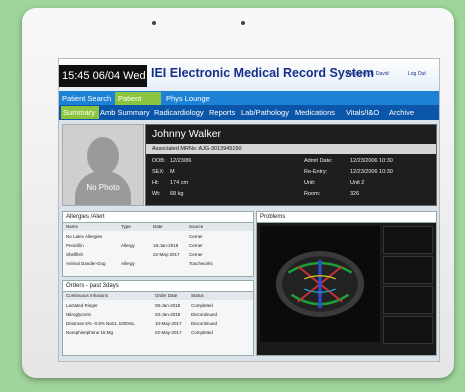 The image size is (465, 392). What do you see at coordinates (408, 285) in the screenshot?
I see `scan-thumbnails` at bounding box center [408, 285].